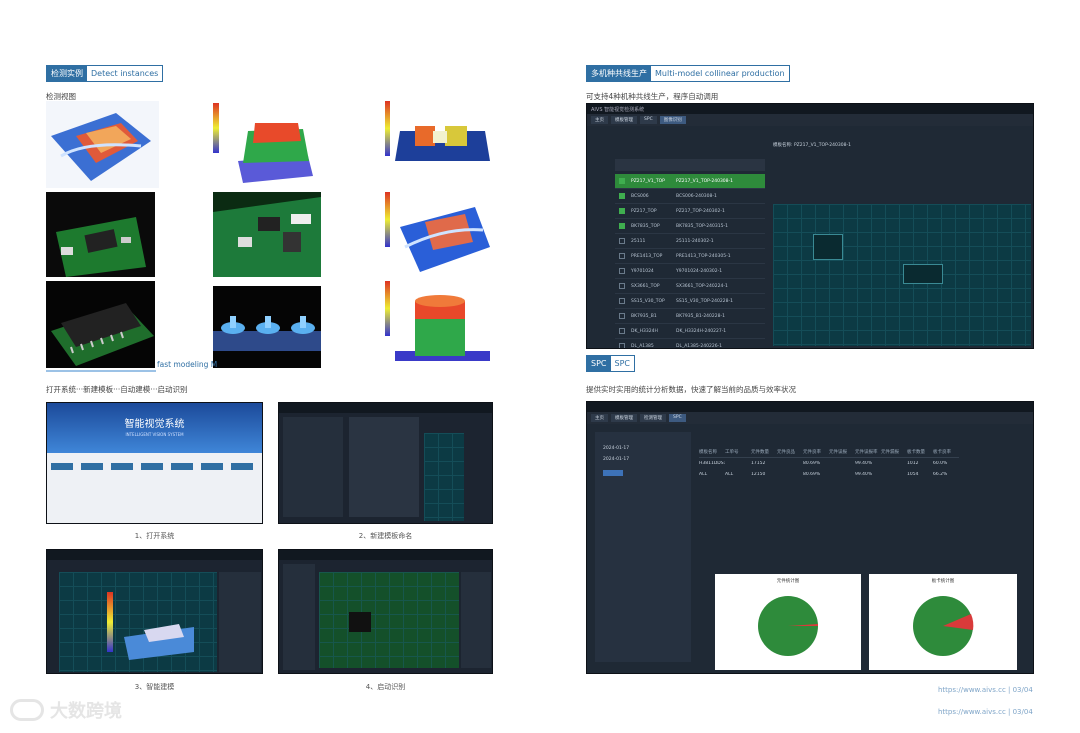 This screenshot has width=1080, height=733. Describe the element at coordinates (691, 389) in the screenshot. I see `spc-desc: 提供实时实用的统计分析数据，快速了解当前的品质与效率状况` at that location.